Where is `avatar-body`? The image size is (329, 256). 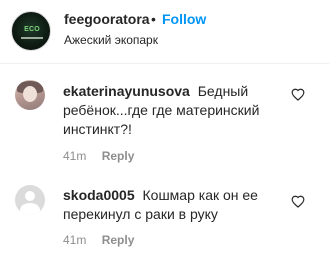
avatar-body is located at coordinates (30, 209).